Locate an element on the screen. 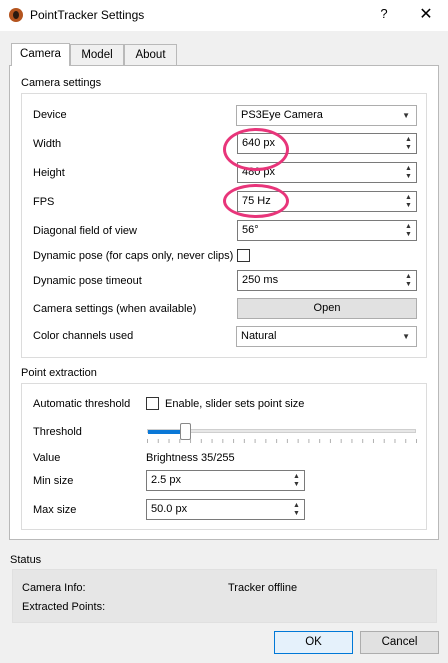 This screenshot has width=448, height=663. title-bar: PointTracker Settings ? ✕ is located at coordinates (224, 15).